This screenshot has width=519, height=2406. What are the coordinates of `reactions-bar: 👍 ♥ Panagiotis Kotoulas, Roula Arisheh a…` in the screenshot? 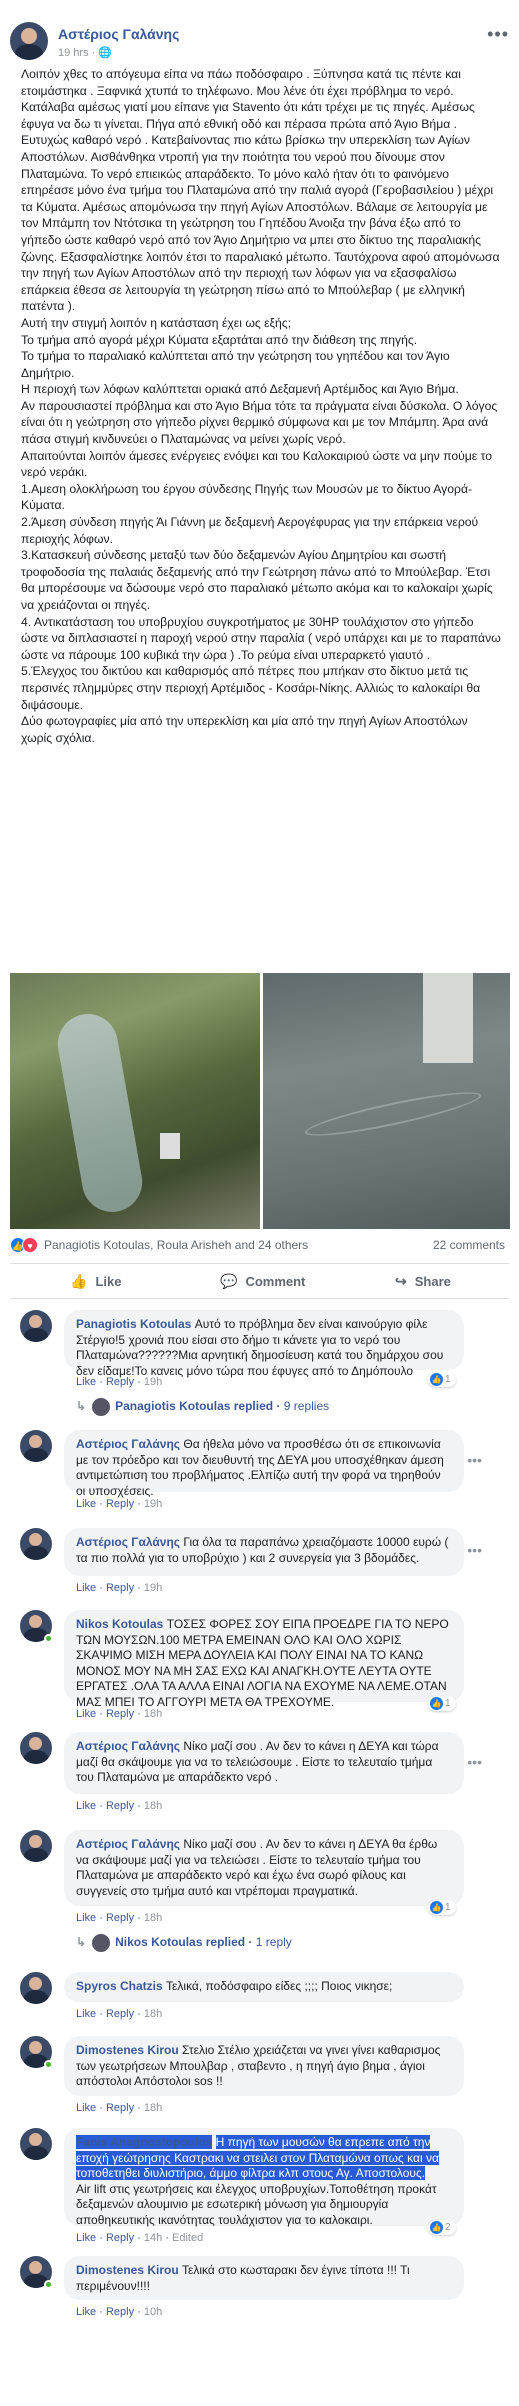 It's located at (259, 1245).